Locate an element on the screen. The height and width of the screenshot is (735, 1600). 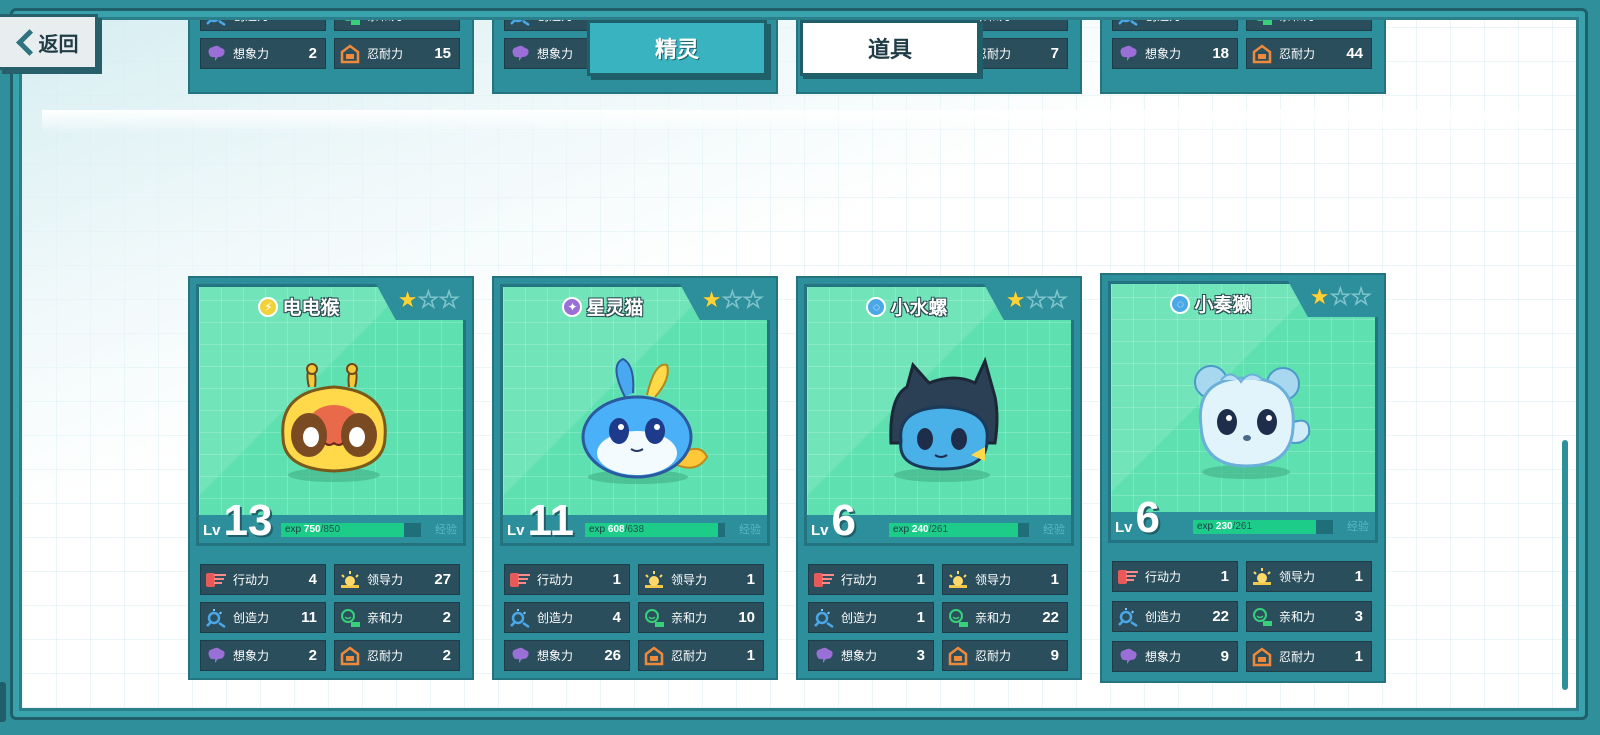
level-display: Lv 6 is located at coordinates (833, 521).